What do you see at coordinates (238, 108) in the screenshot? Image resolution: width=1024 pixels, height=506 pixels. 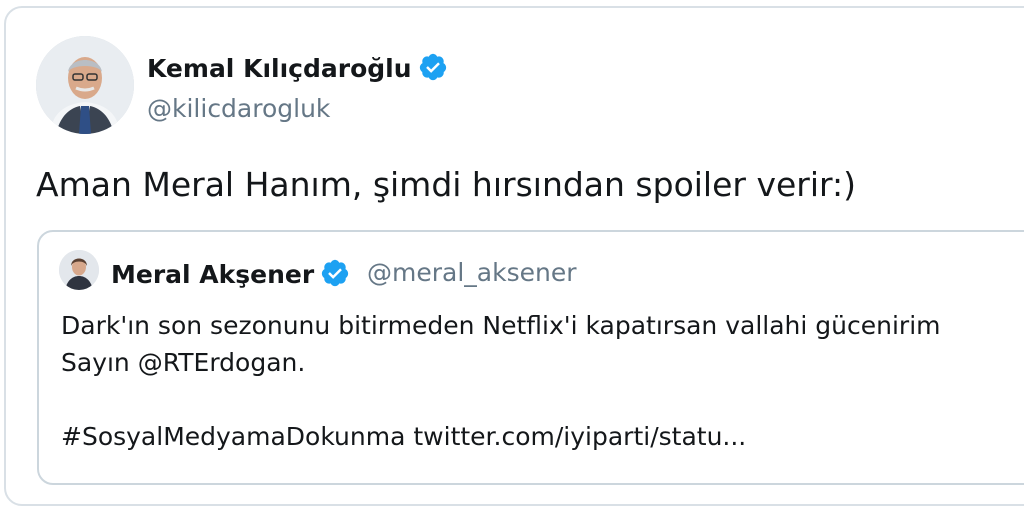 I see `author-handle: @kilicdarogluk` at bounding box center [238, 108].